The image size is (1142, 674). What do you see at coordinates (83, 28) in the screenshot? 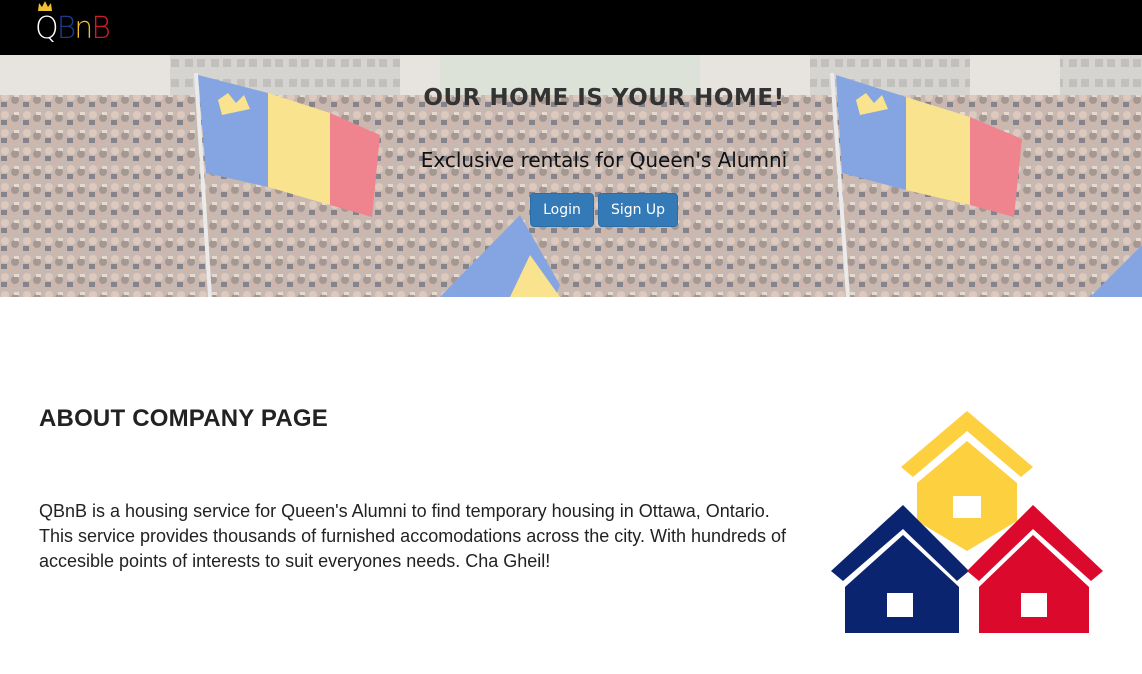
I see `logo-letter-n: n` at bounding box center [83, 28].